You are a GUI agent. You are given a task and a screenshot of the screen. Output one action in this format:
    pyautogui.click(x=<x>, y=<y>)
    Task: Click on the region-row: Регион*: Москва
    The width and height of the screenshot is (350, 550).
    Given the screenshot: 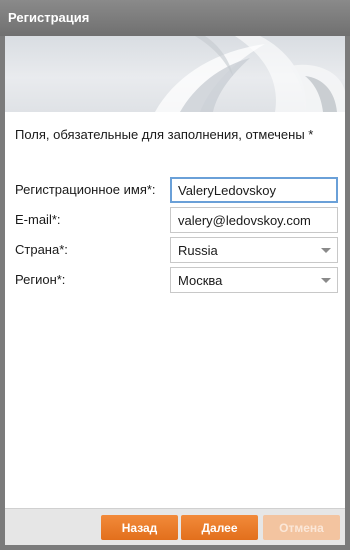 What is the action you would take?
    pyautogui.click(x=176, y=280)
    